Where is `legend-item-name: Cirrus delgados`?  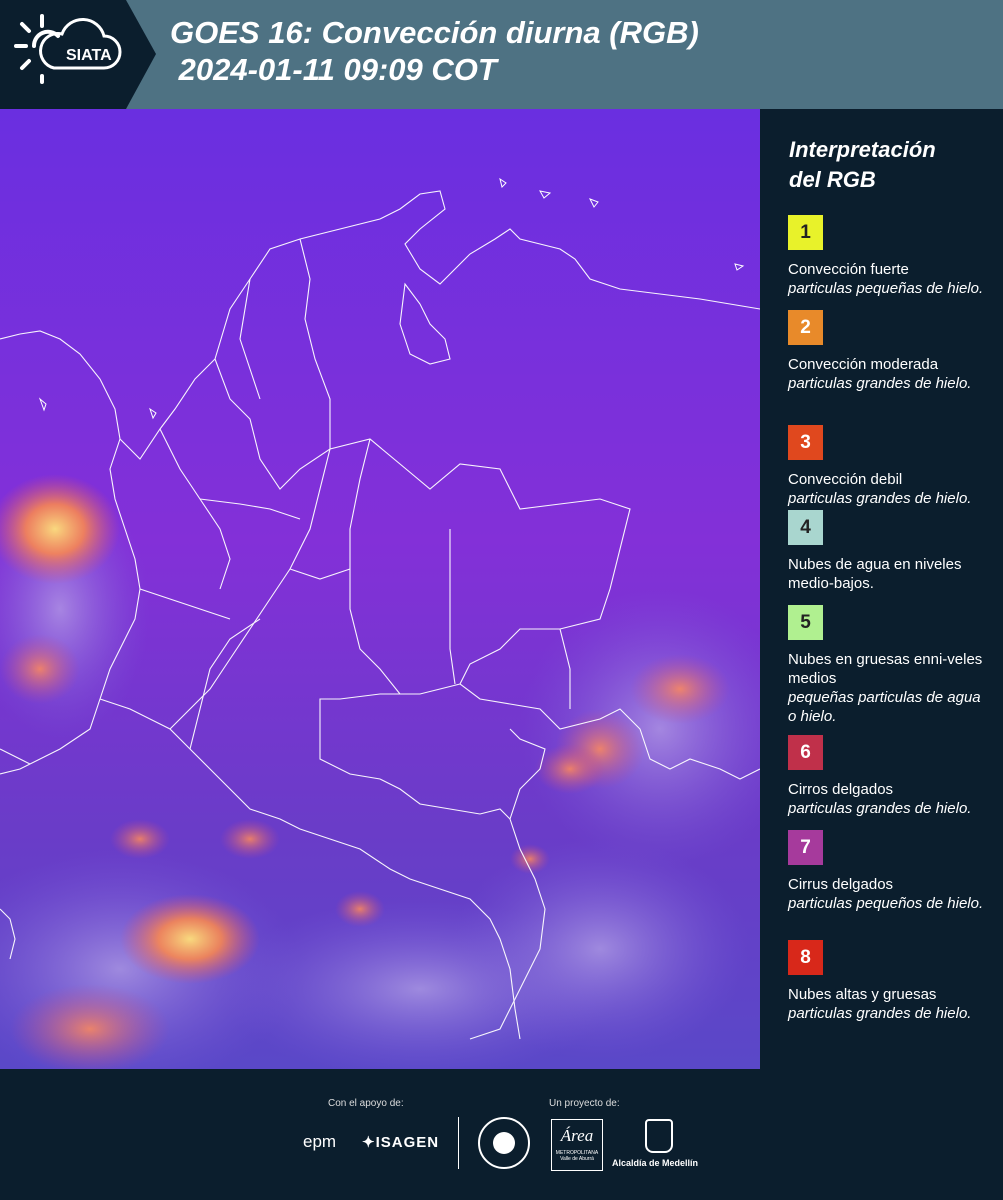 legend-item-name: Cirrus delgados is located at coordinates (841, 884).